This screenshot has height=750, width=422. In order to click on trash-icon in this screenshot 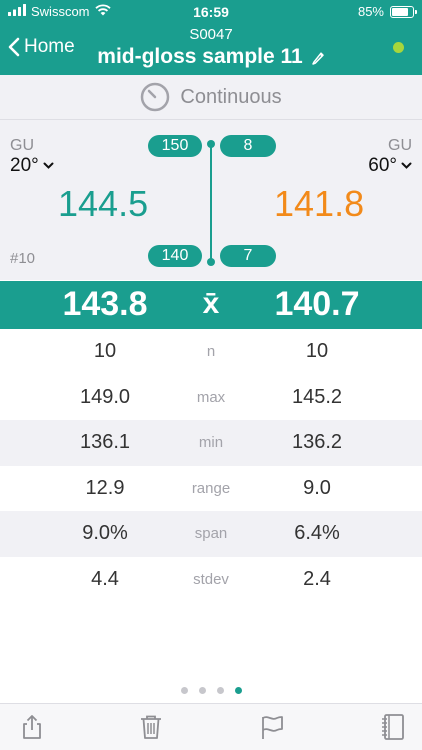, I will do `click(151, 727)`.